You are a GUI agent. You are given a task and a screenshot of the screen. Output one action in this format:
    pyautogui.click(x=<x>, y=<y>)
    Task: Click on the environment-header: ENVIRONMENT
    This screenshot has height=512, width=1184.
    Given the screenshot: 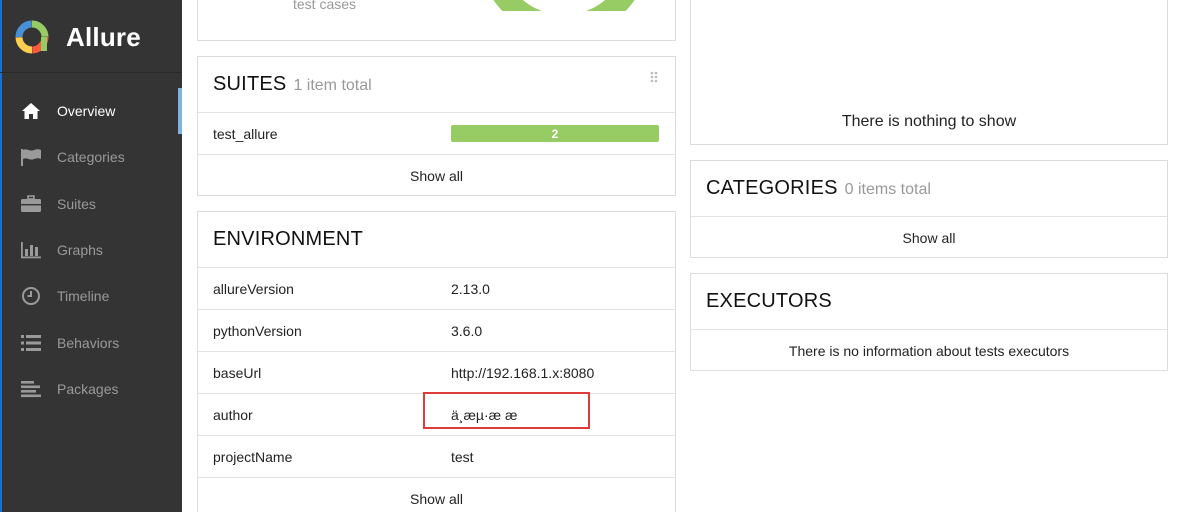 What is the action you would take?
    pyautogui.click(x=436, y=239)
    